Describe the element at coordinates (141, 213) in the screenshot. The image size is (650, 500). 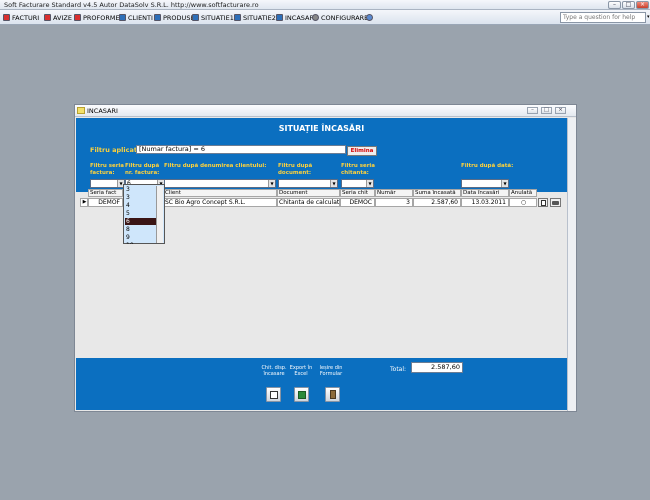
I see `dropdown-item: 5` at that location.